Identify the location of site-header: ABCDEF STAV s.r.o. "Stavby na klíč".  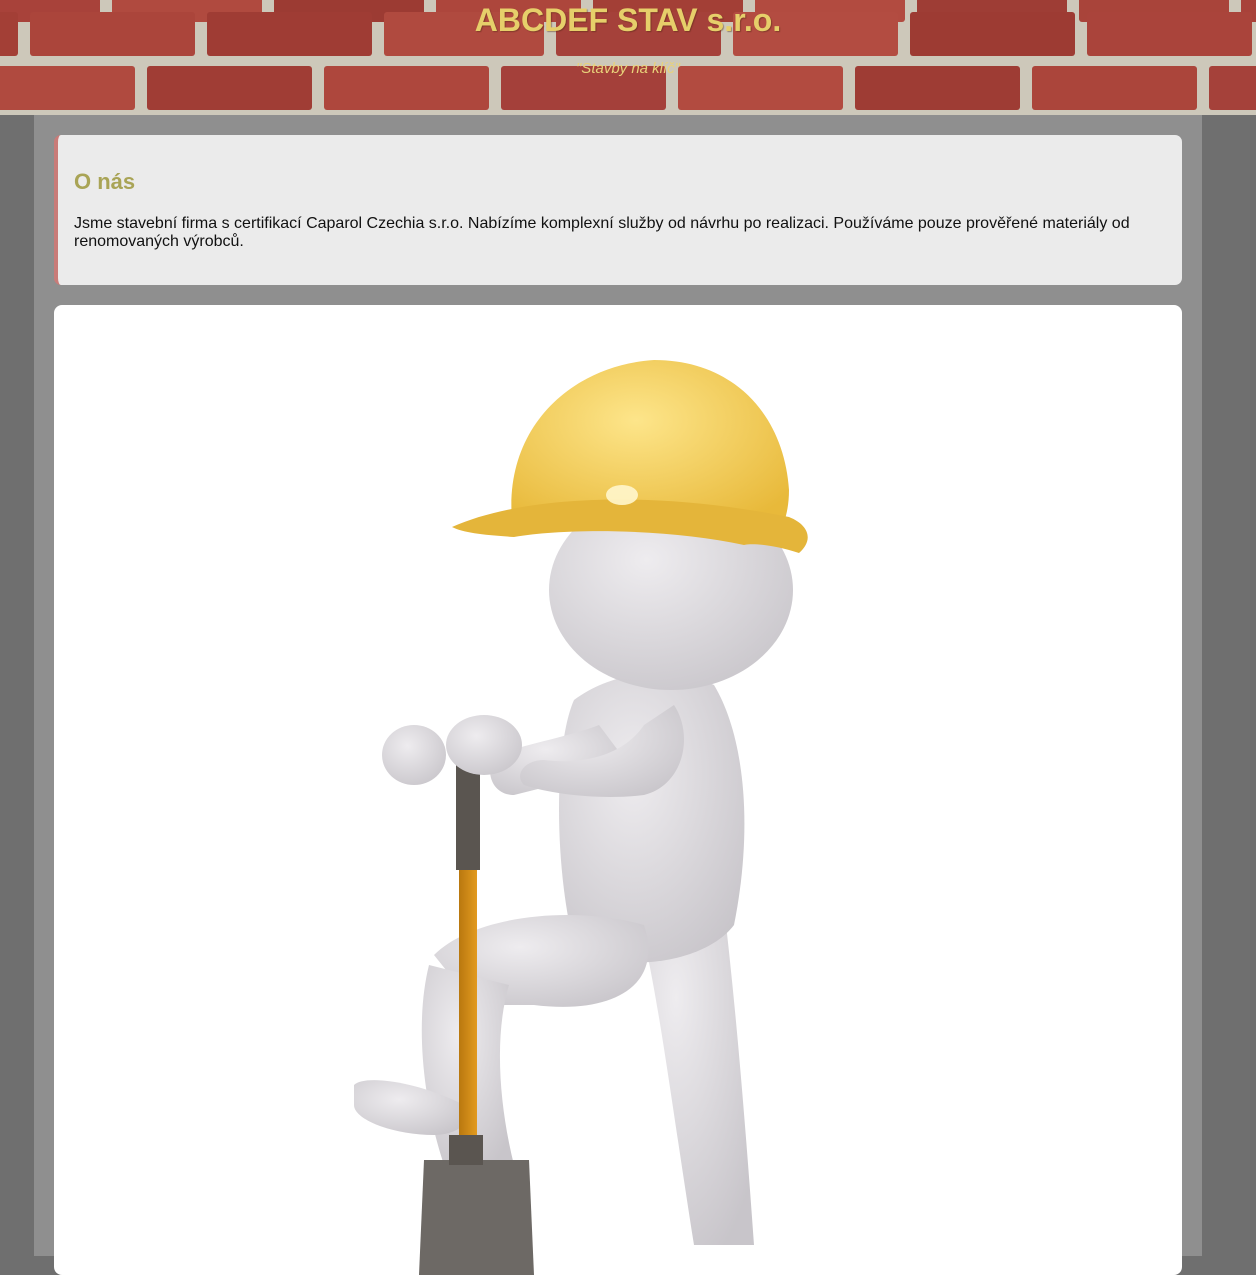
(628, 57).